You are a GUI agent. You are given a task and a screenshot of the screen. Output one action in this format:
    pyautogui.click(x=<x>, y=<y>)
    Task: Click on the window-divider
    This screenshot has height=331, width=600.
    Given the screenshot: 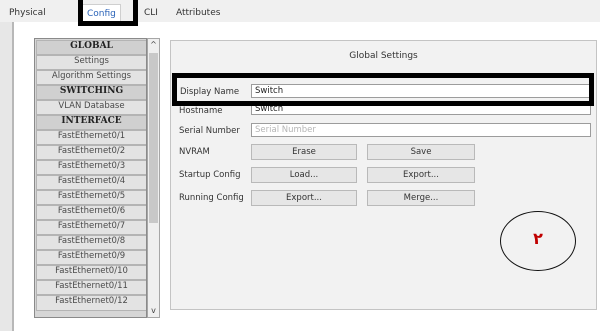 What is the action you would take?
    pyautogui.click(x=13, y=176)
    